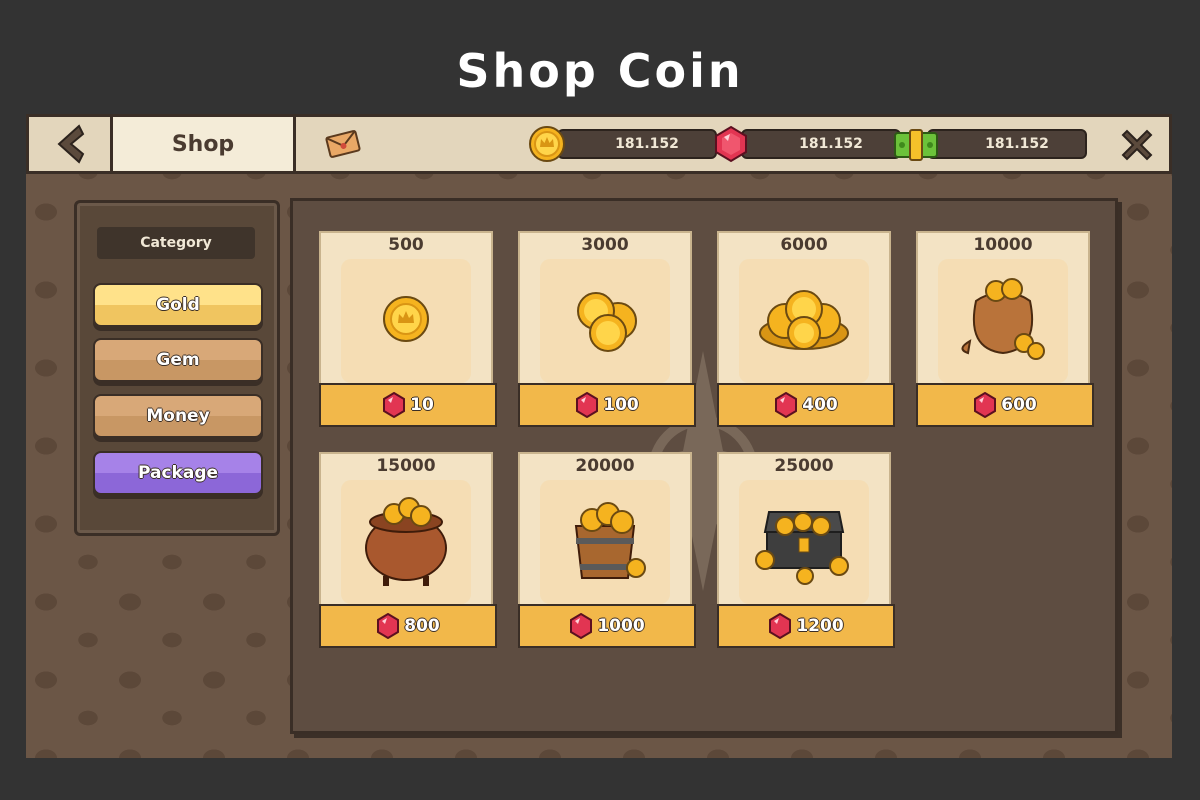 The width and height of the screenshot is (1200, 800). I want to click on item-amount: 10000, so click(1003, 245).